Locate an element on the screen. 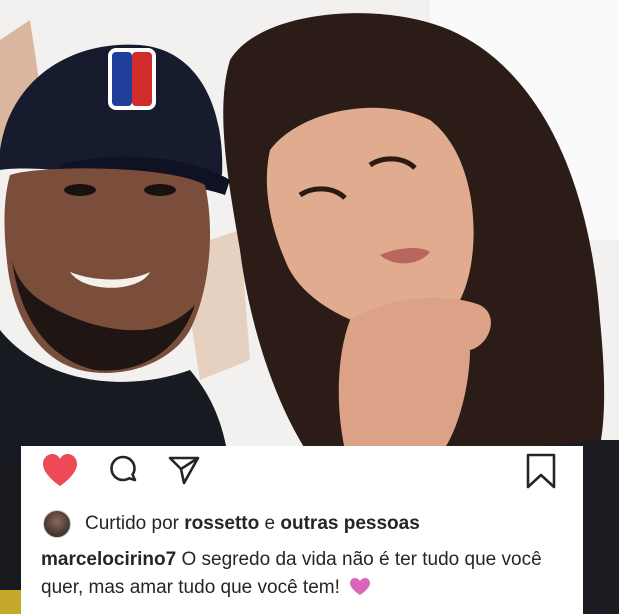 Image resolution: width=619 pixels, height=614 pixels. likes-summary: Curtido por rossetto e outras pessoas is located at coordinates (303, 524).